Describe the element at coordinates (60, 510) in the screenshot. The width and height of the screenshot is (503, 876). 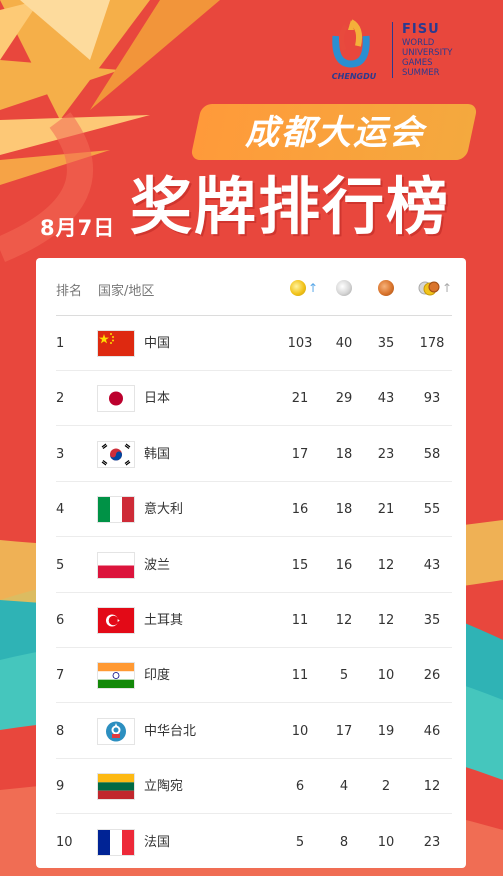
I see `rank-cell: 4` at that location.